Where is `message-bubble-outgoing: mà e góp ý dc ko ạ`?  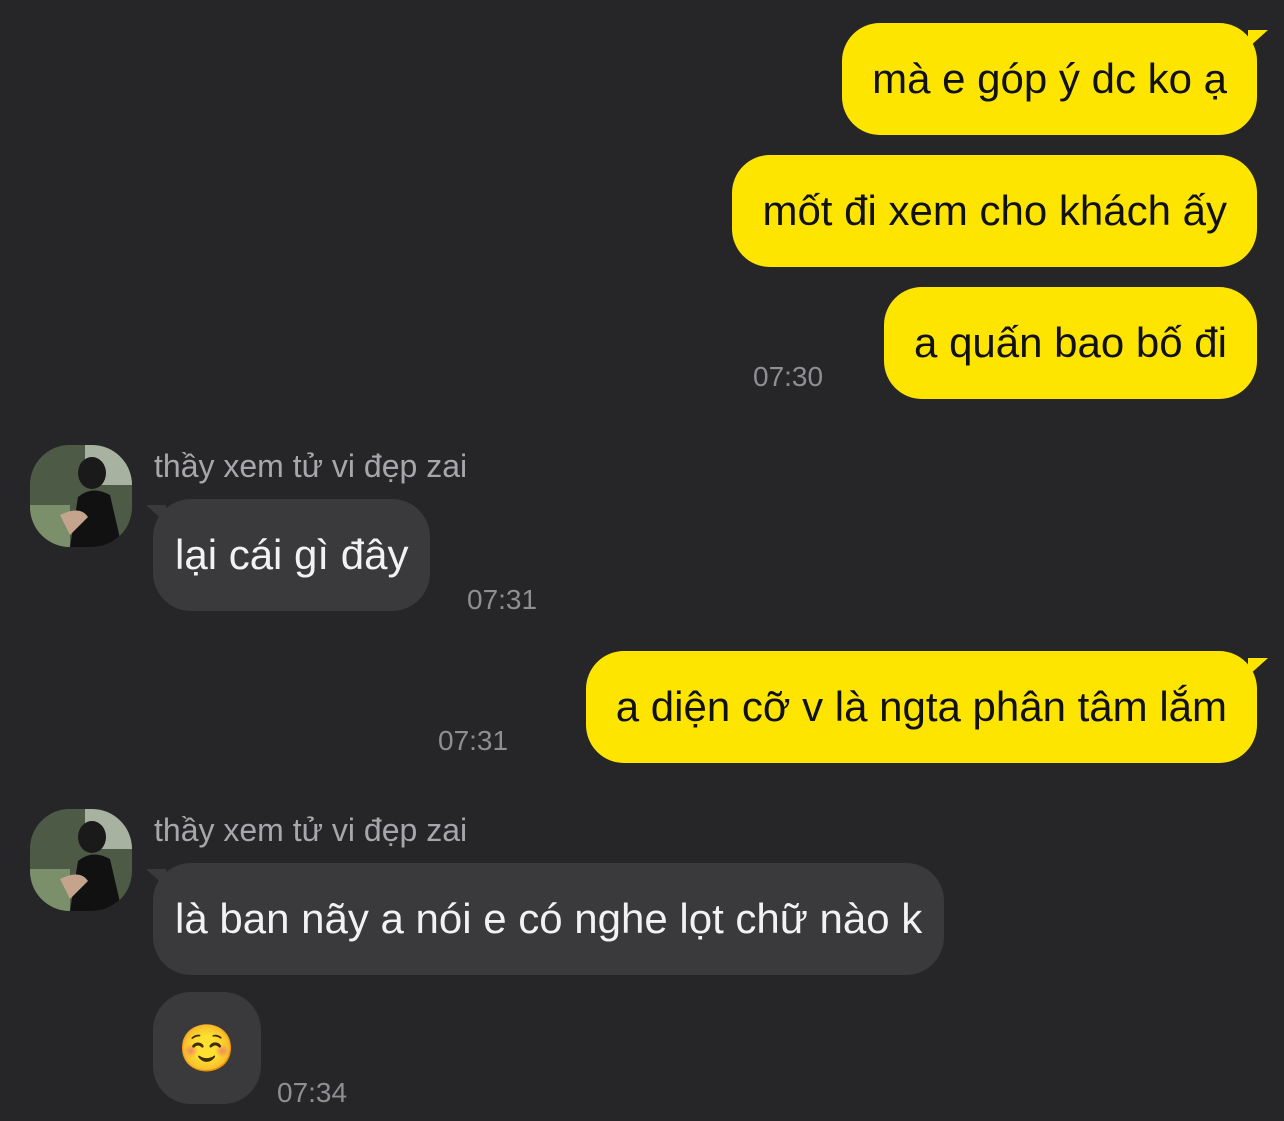 message-bubble-outgoing: mà e góp ý dc ko ạ is located at coordinates (1049, 79).